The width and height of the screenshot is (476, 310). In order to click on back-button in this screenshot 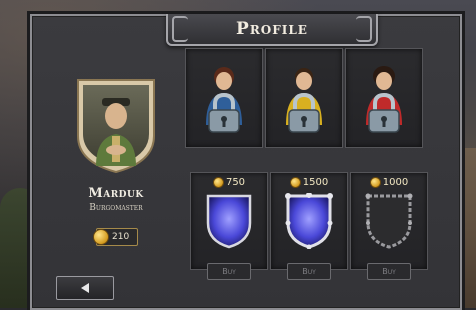, I will do `click(85, 288)`.